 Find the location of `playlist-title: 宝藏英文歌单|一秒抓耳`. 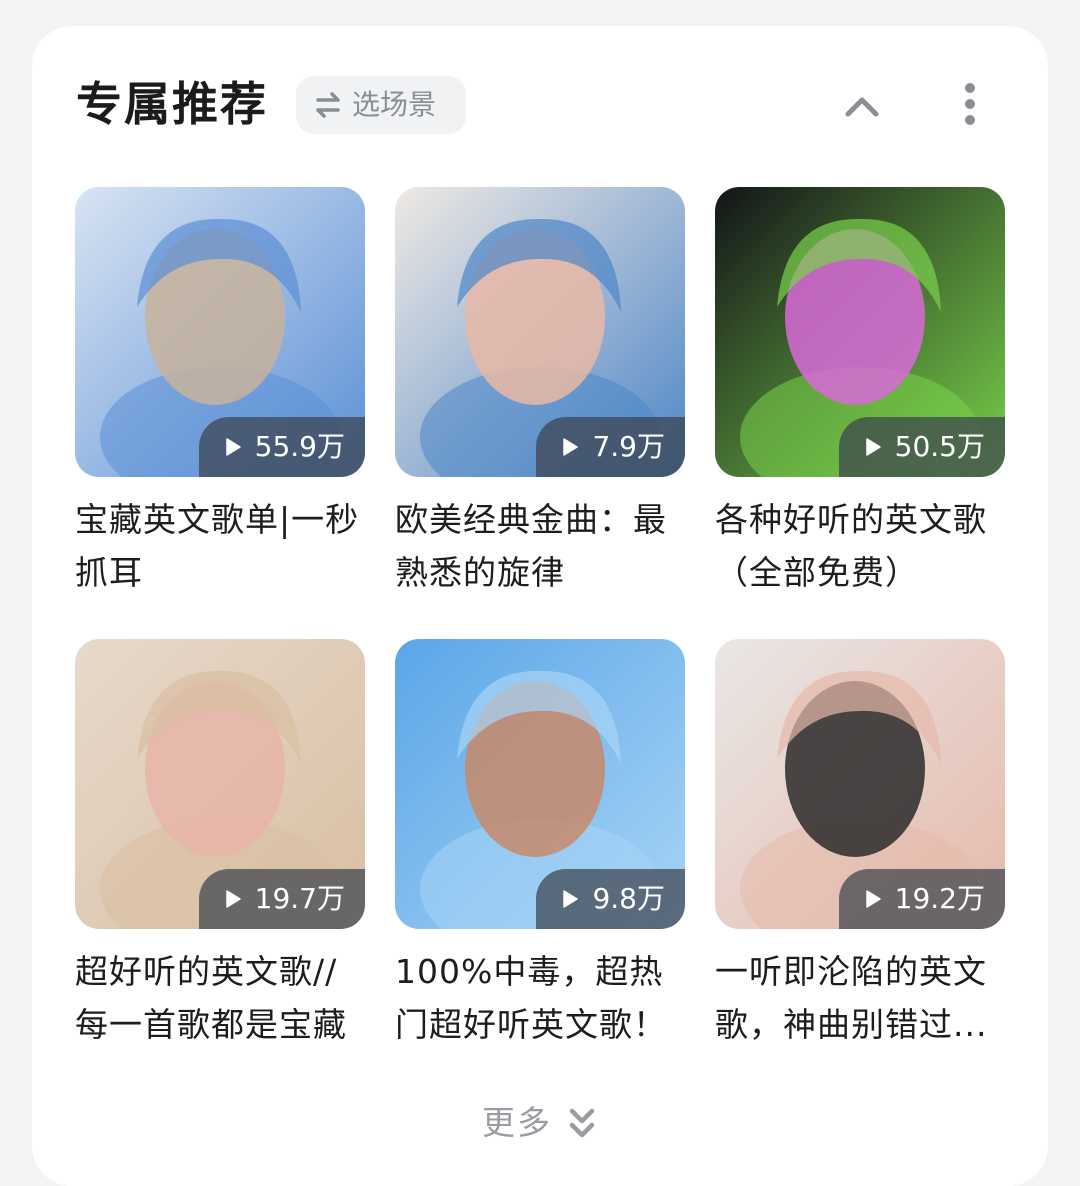

playlist-title: 宝藏英文歌单|一秒抓耳 is located at coordinates (220, 546).